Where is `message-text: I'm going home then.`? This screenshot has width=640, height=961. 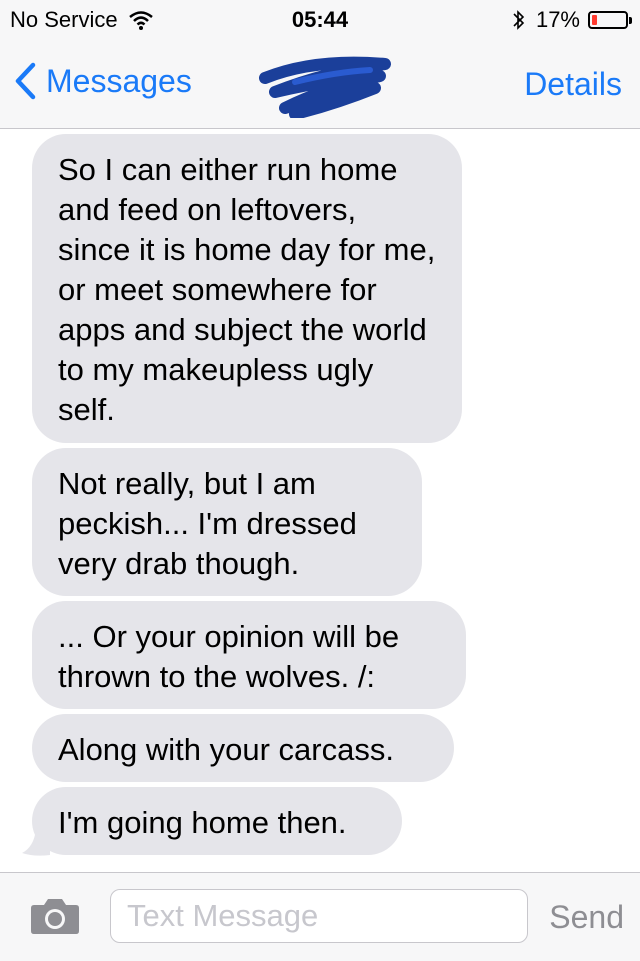
message-text: I'm going home then. is located at coordinates (202, 822).